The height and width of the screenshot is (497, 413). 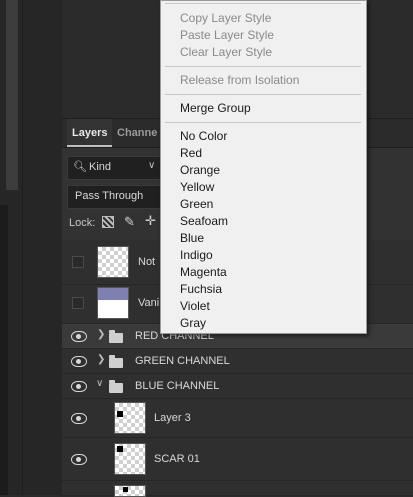 What do you see at coordinates (191, 153) in the screenshot?
I see `menu-item-color-red: Red` at bounding box center [191, 153].